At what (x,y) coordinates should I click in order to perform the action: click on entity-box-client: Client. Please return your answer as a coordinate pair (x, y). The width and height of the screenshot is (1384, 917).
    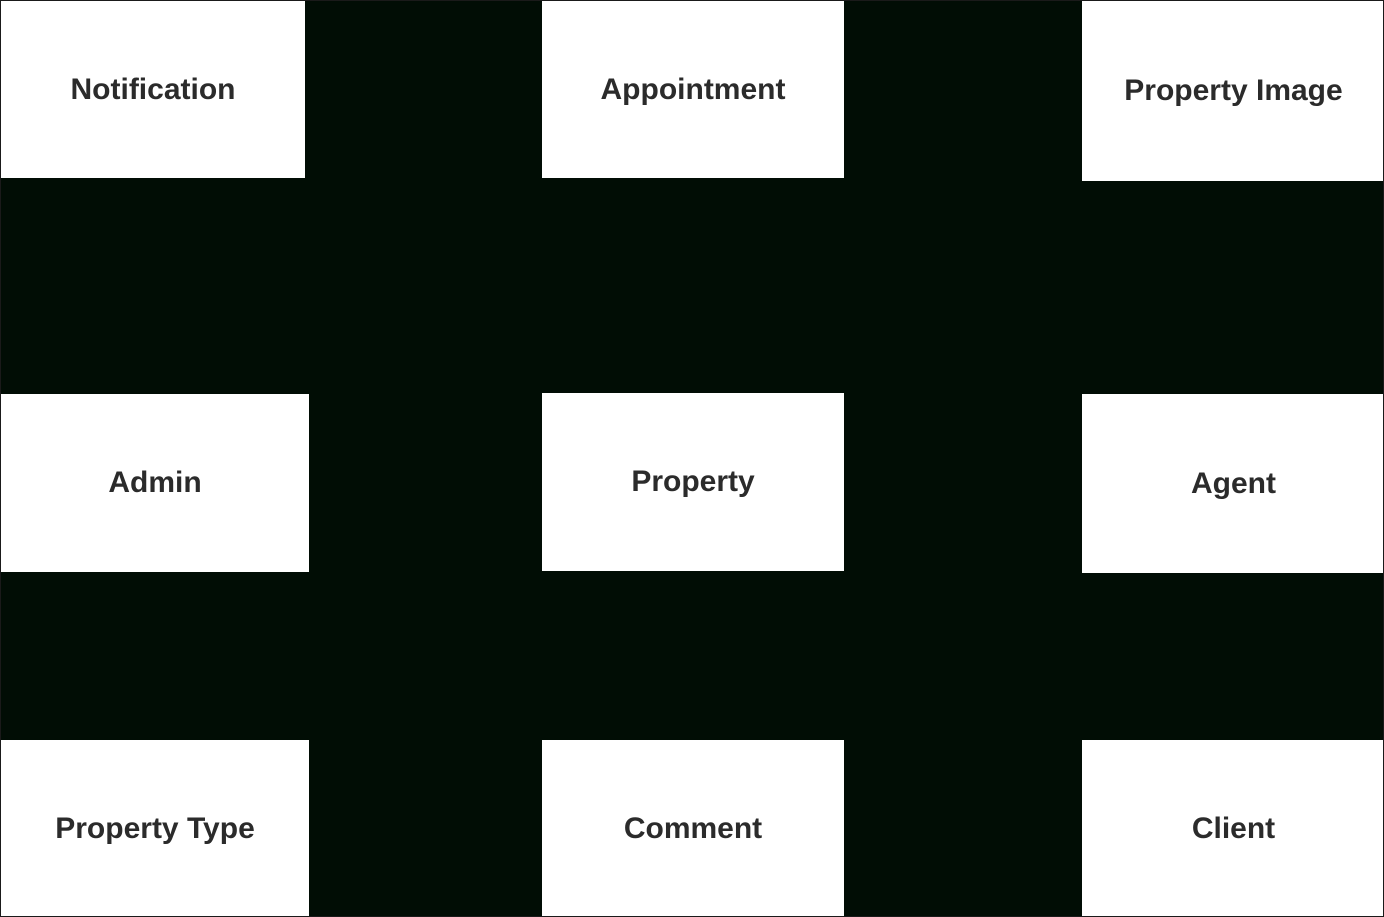
    Looking at the image, I should click on (1232, 828).